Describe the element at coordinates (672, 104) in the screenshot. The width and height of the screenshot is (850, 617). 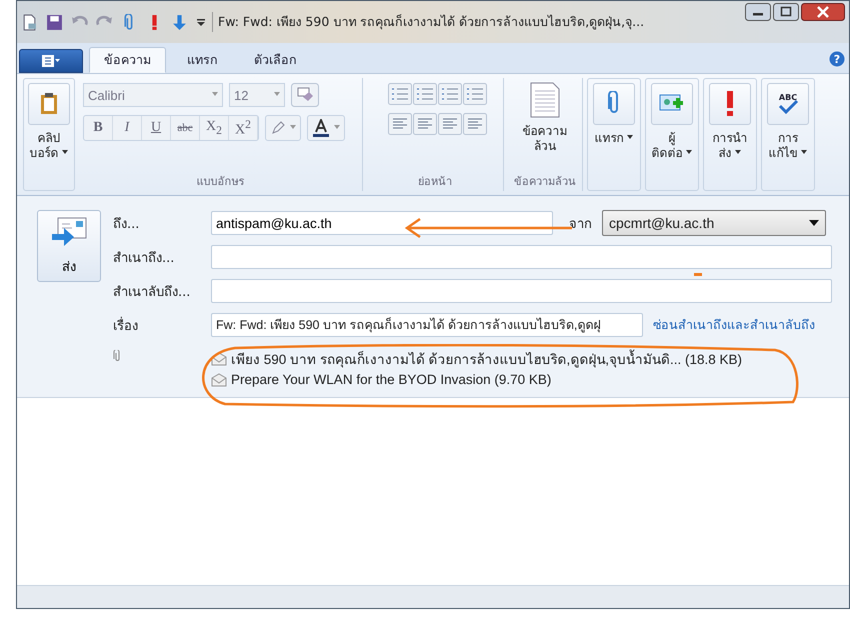
I see `contact-button` at that location.